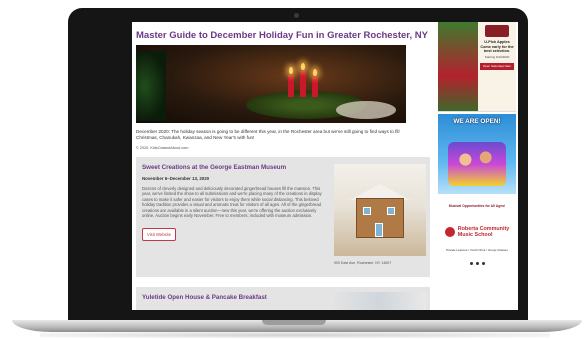 The image size is (588, 340). Describe the element at coordinates (379, 230) in the screenshot. I see `door-graphic` at that location.